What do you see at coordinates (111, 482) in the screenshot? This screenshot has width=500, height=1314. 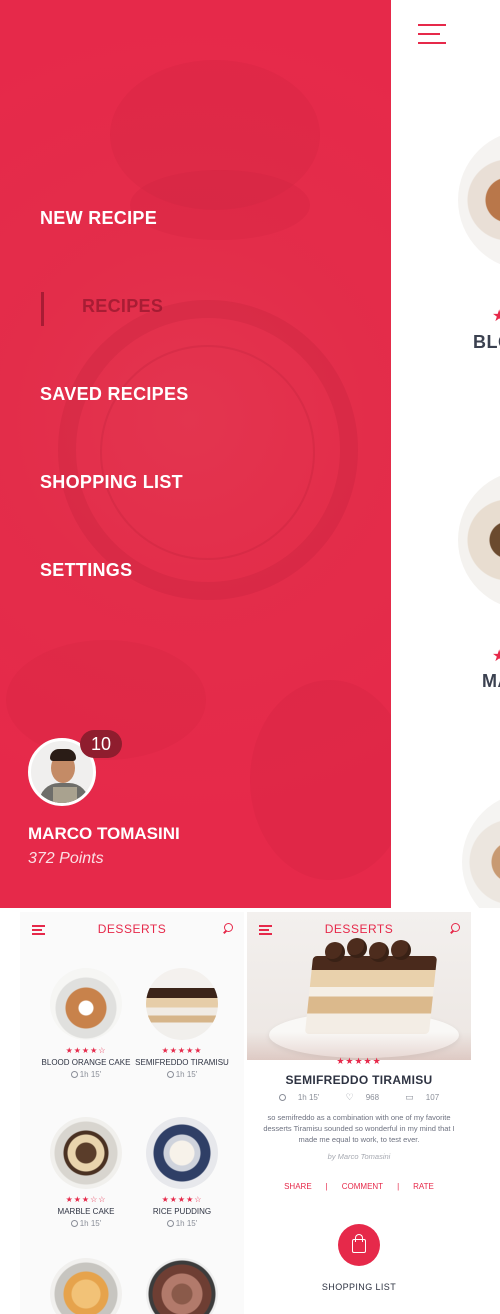 I see `menu-item-shopping-list: SHOPPING LIST` at bounding box center [111, 482].